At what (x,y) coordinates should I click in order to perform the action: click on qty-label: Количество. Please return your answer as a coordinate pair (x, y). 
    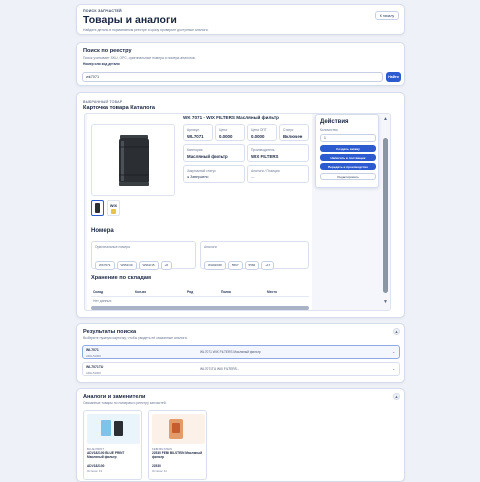
    Looking at the image, I should click on (329, 130).